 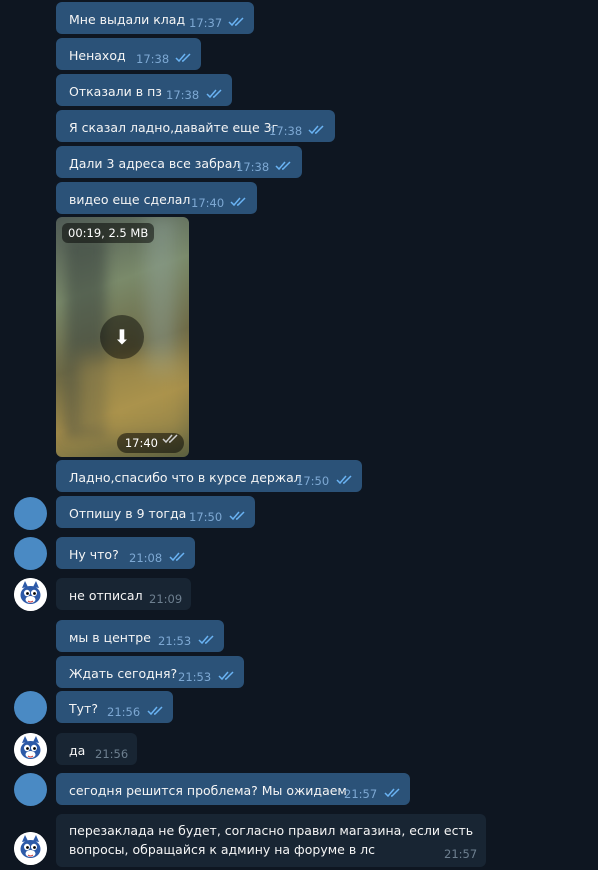 What do you see at coordinates (83, 708) in the screenshot?
I see `message-text: Тут?` at bounding box center [83, 708].